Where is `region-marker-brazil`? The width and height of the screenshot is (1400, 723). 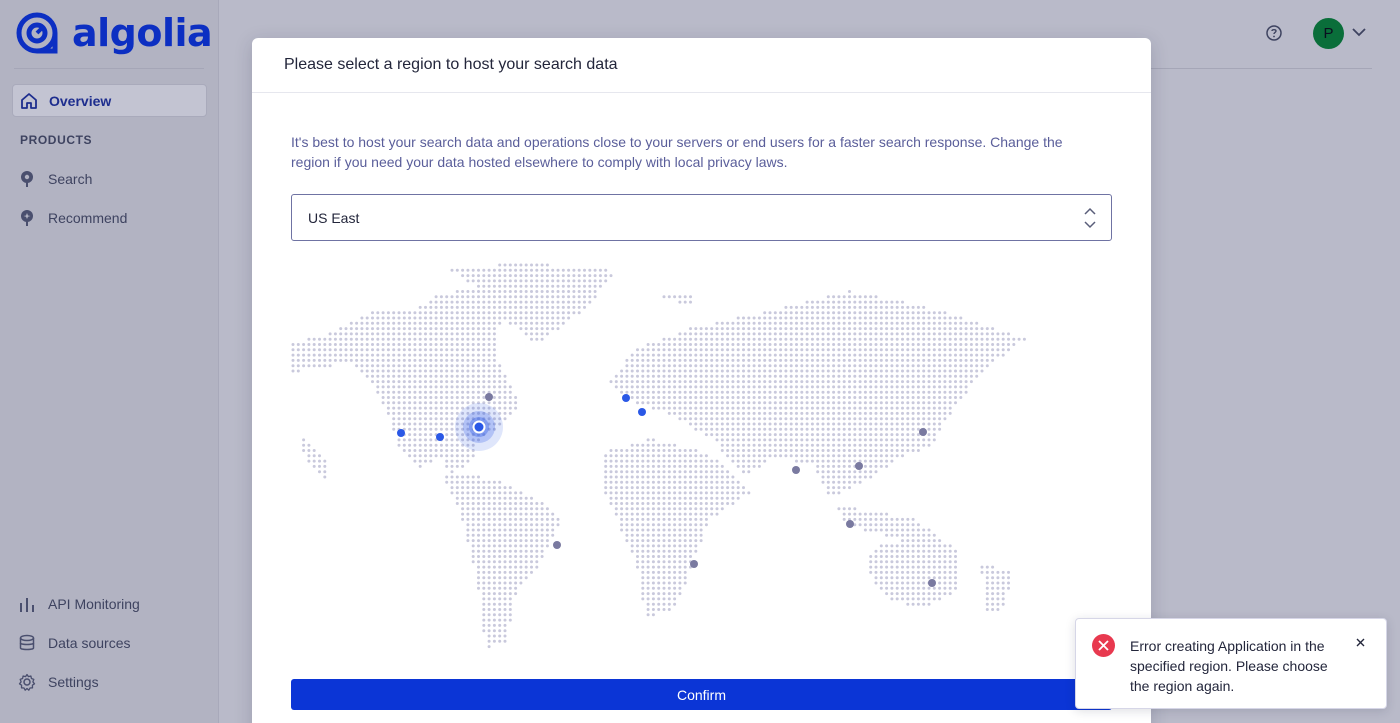
region-marker-brazil is located at coordinates (557, 545).